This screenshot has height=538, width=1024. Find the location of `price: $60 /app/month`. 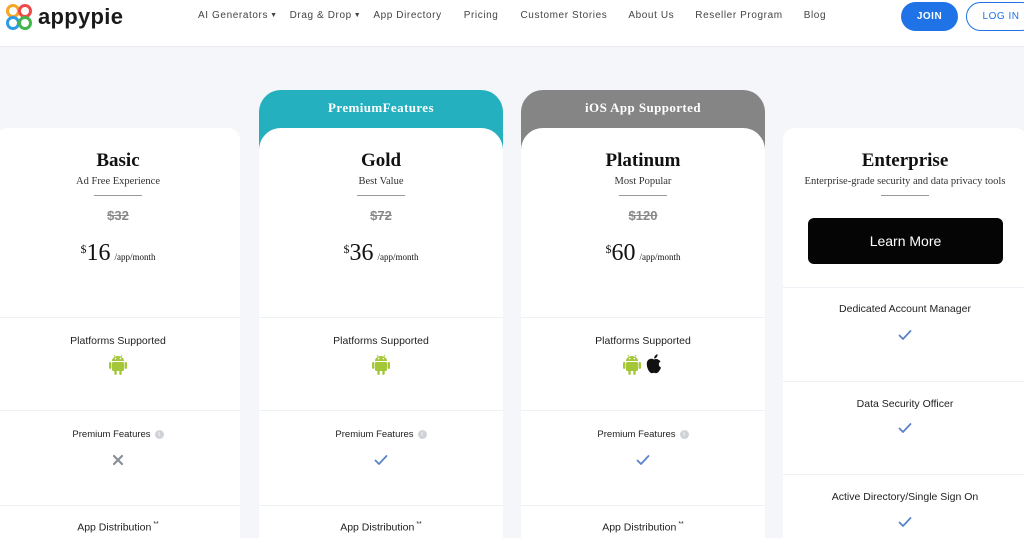

price: $60 /app/month is located at coordinates (643, 253).